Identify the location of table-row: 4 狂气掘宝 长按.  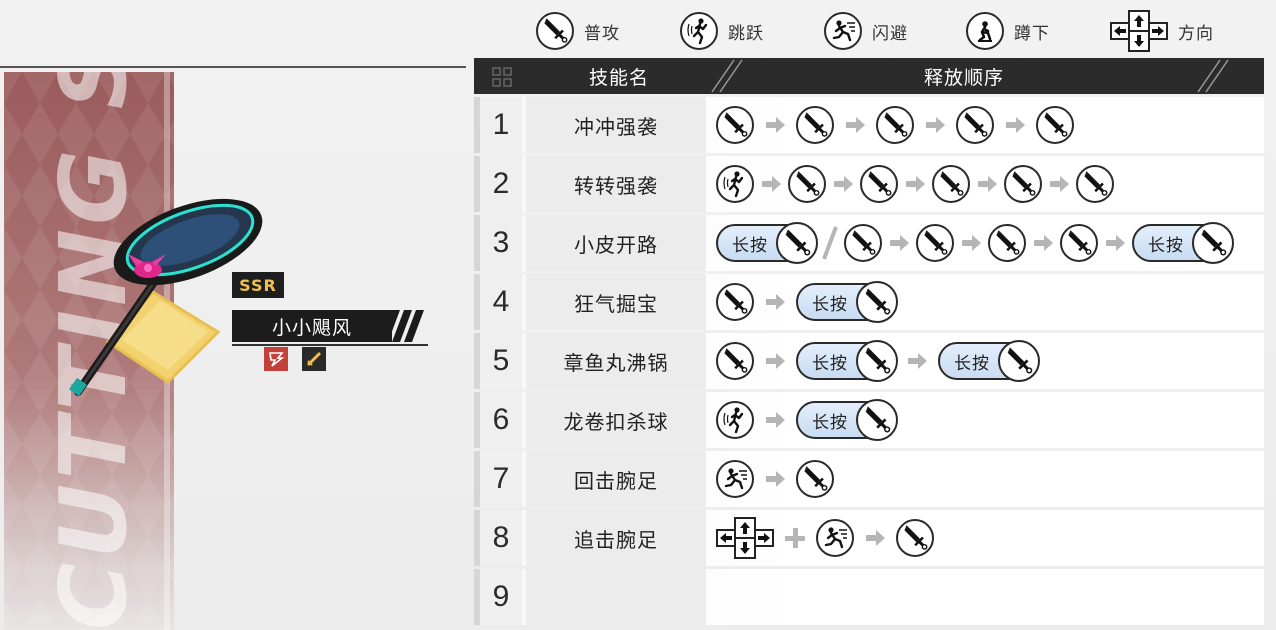
(869, 302).